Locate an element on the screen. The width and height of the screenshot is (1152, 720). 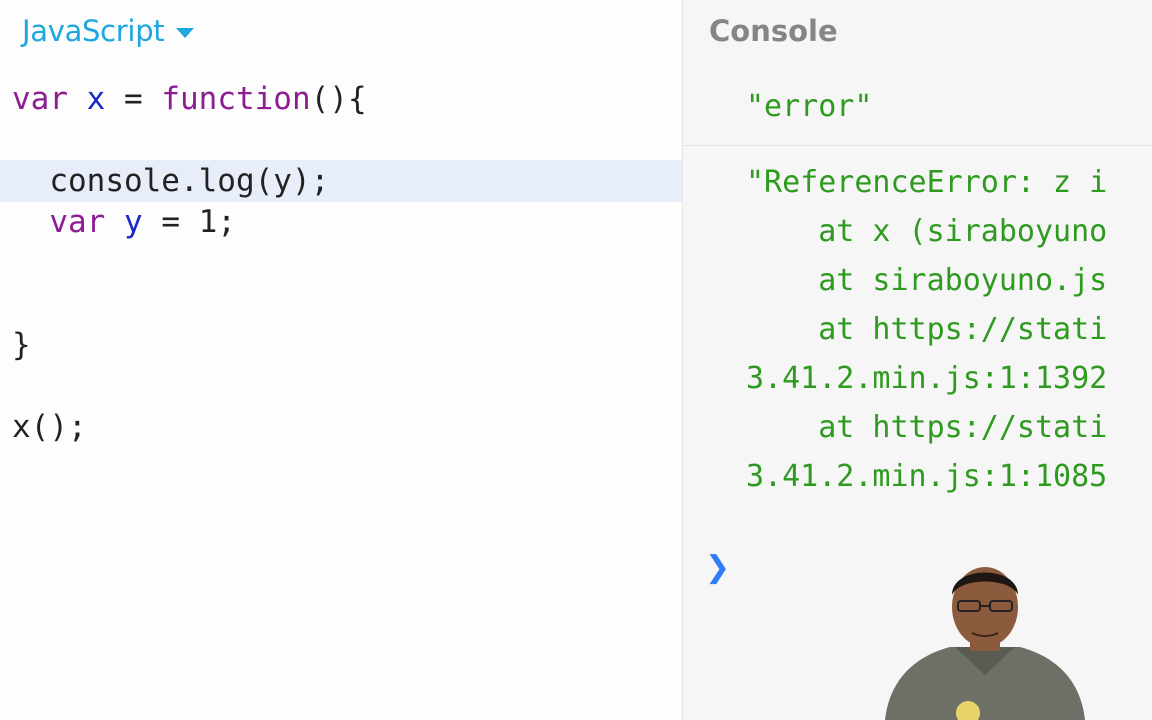
chevron-right-icon: ❯ is located at coordinates (717, 567).